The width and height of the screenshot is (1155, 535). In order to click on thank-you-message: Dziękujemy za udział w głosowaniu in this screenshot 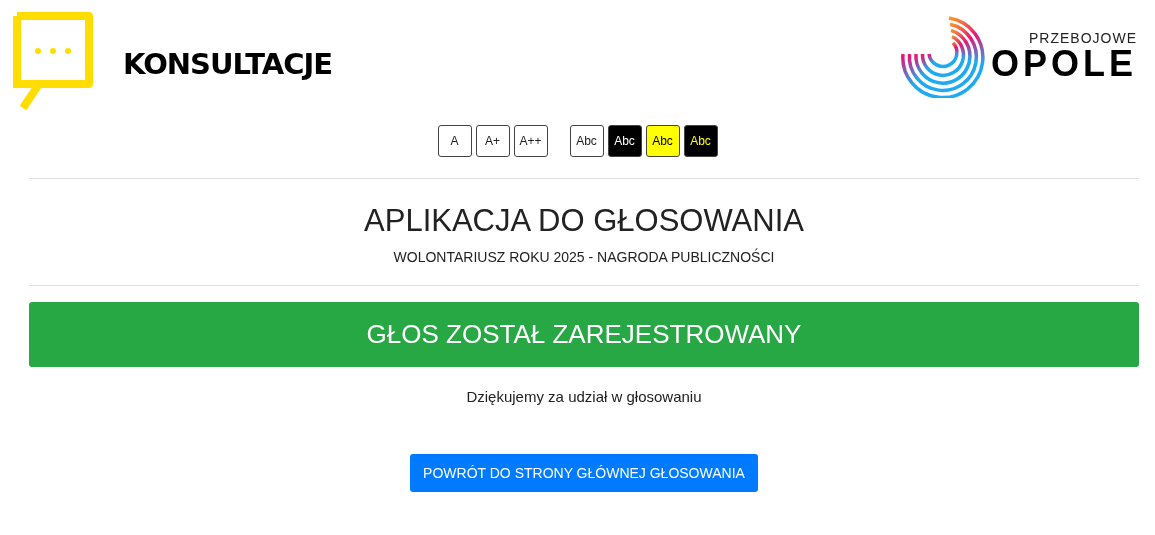, I will do `click(584, 396)`.